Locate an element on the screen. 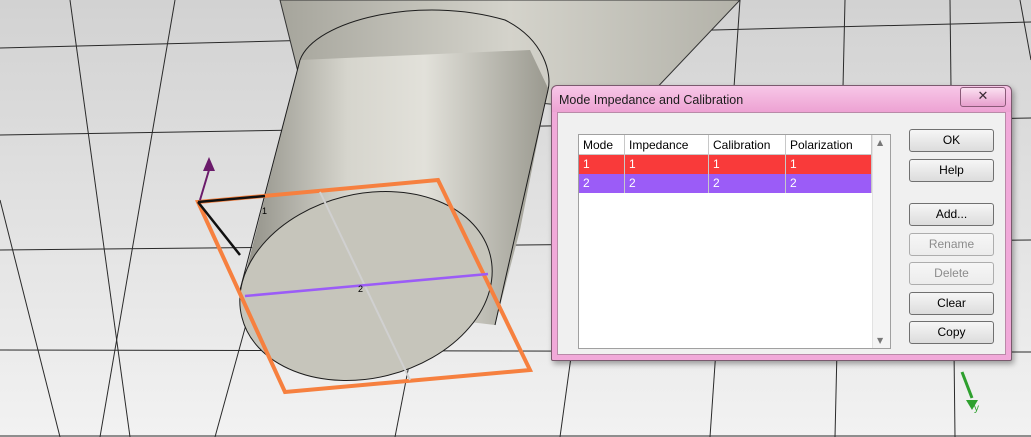 This screenshot has height=437, width=1031. cell-mode: 1 is located at coordinates (602, 164).